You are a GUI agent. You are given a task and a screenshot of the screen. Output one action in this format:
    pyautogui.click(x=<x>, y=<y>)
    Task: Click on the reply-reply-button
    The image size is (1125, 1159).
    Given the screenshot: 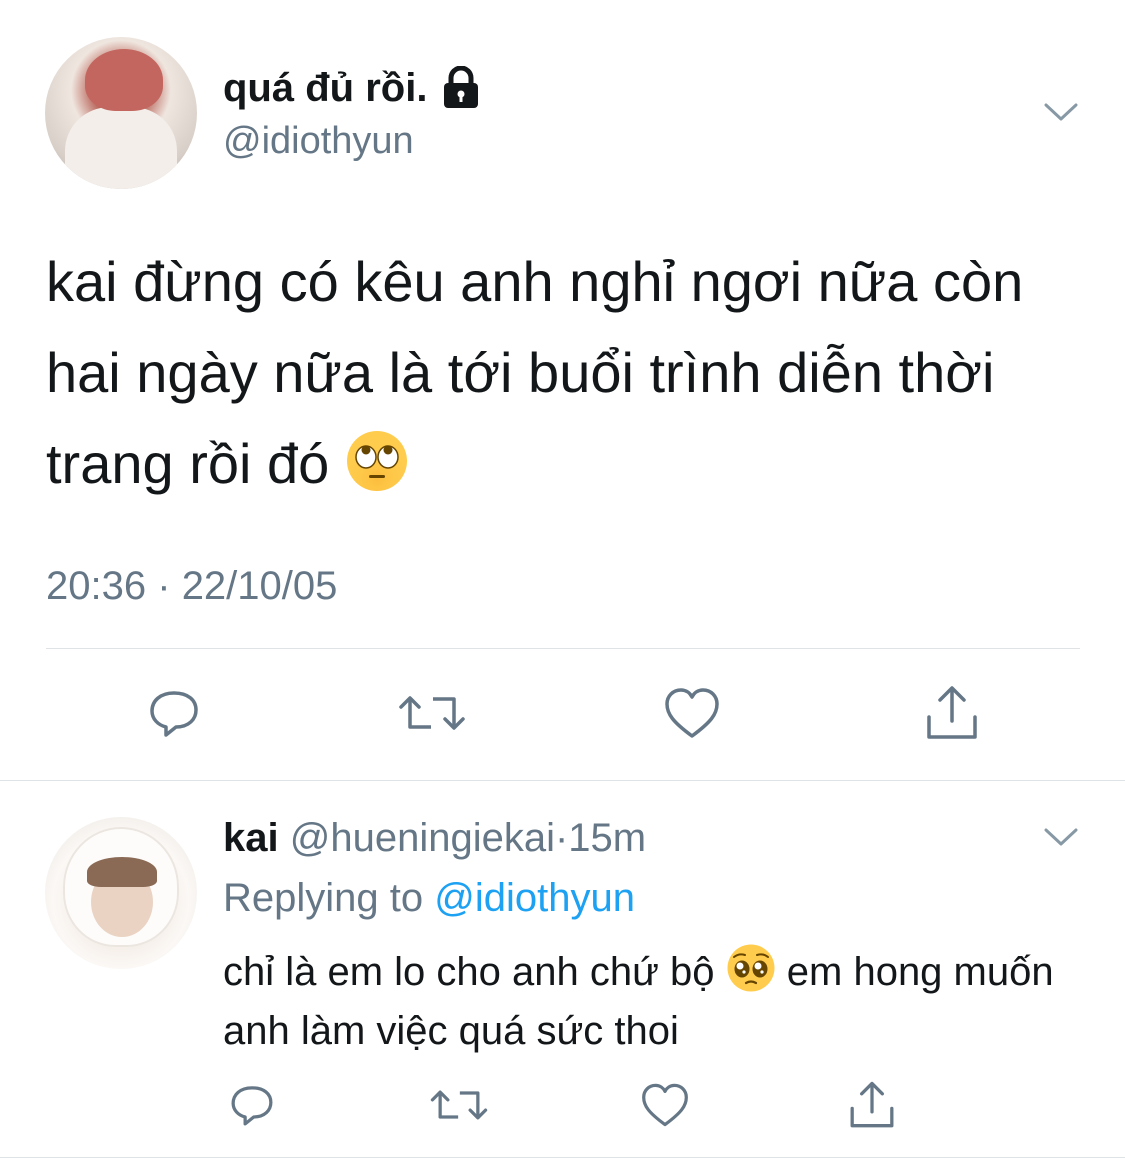 What is the action you would take?
    pyautogui.click(x=252, y=1105)
    